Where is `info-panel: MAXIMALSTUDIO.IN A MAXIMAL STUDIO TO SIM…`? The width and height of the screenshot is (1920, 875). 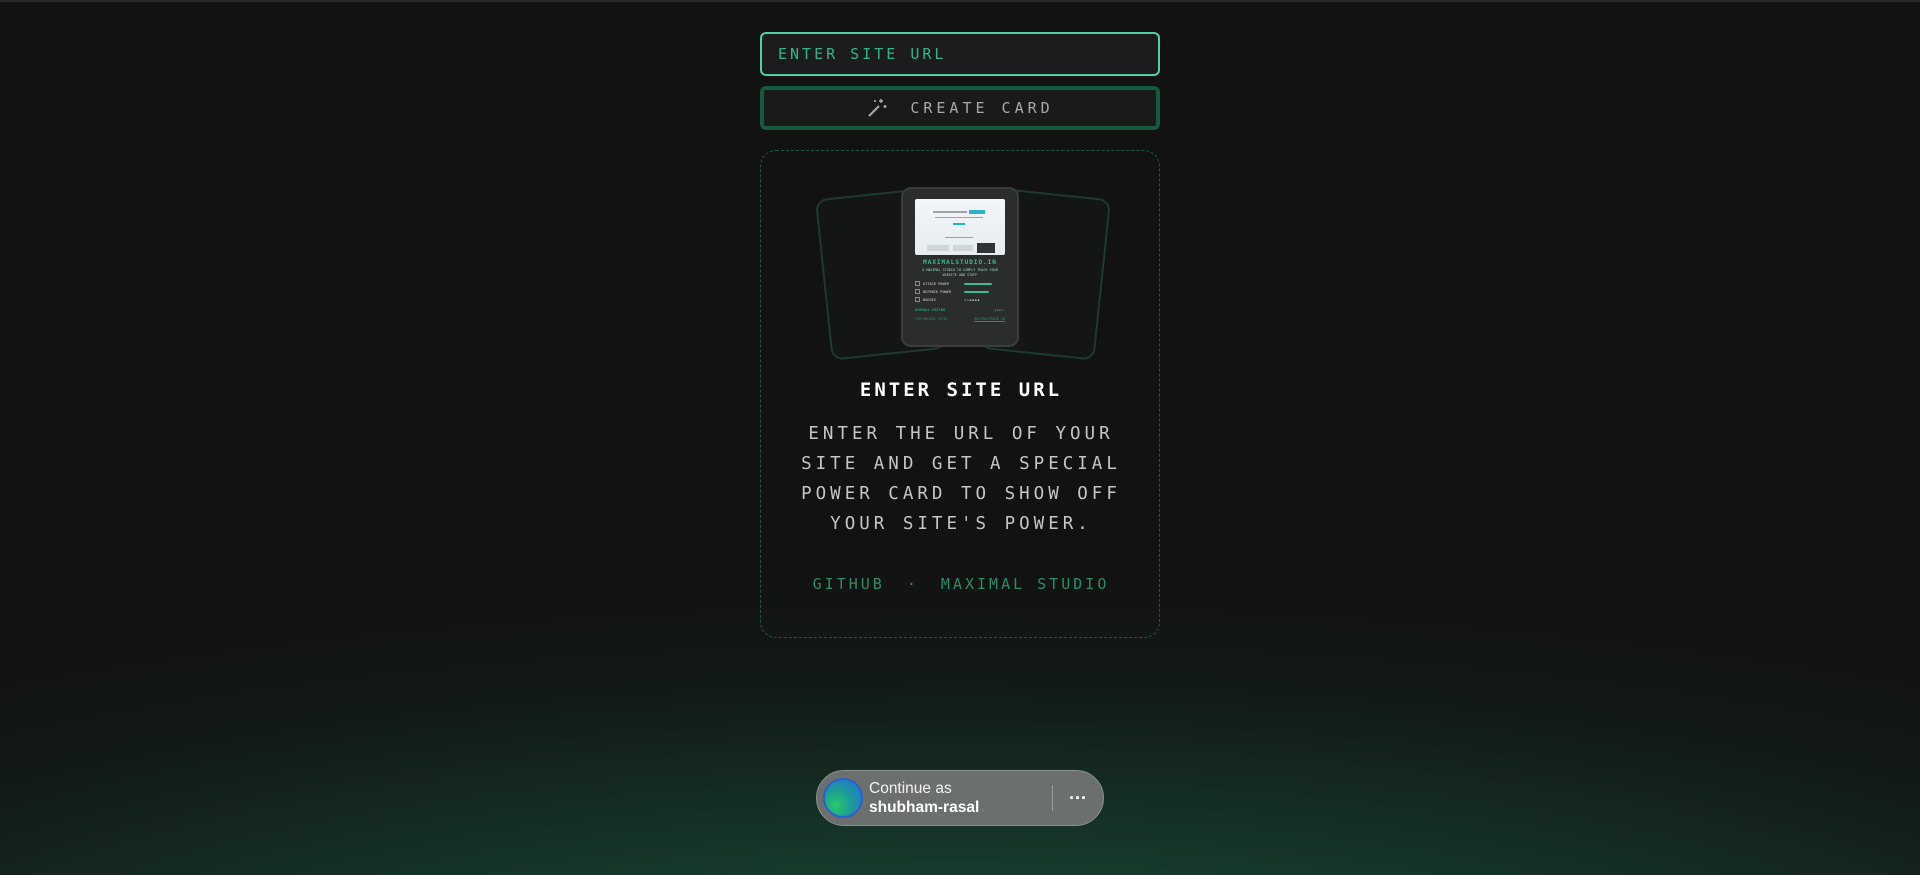
info-panel: MAXIMALSTUDIO.IN A MAXIMAL STUDIO TO SIM… is located at coordinates (960, 394).